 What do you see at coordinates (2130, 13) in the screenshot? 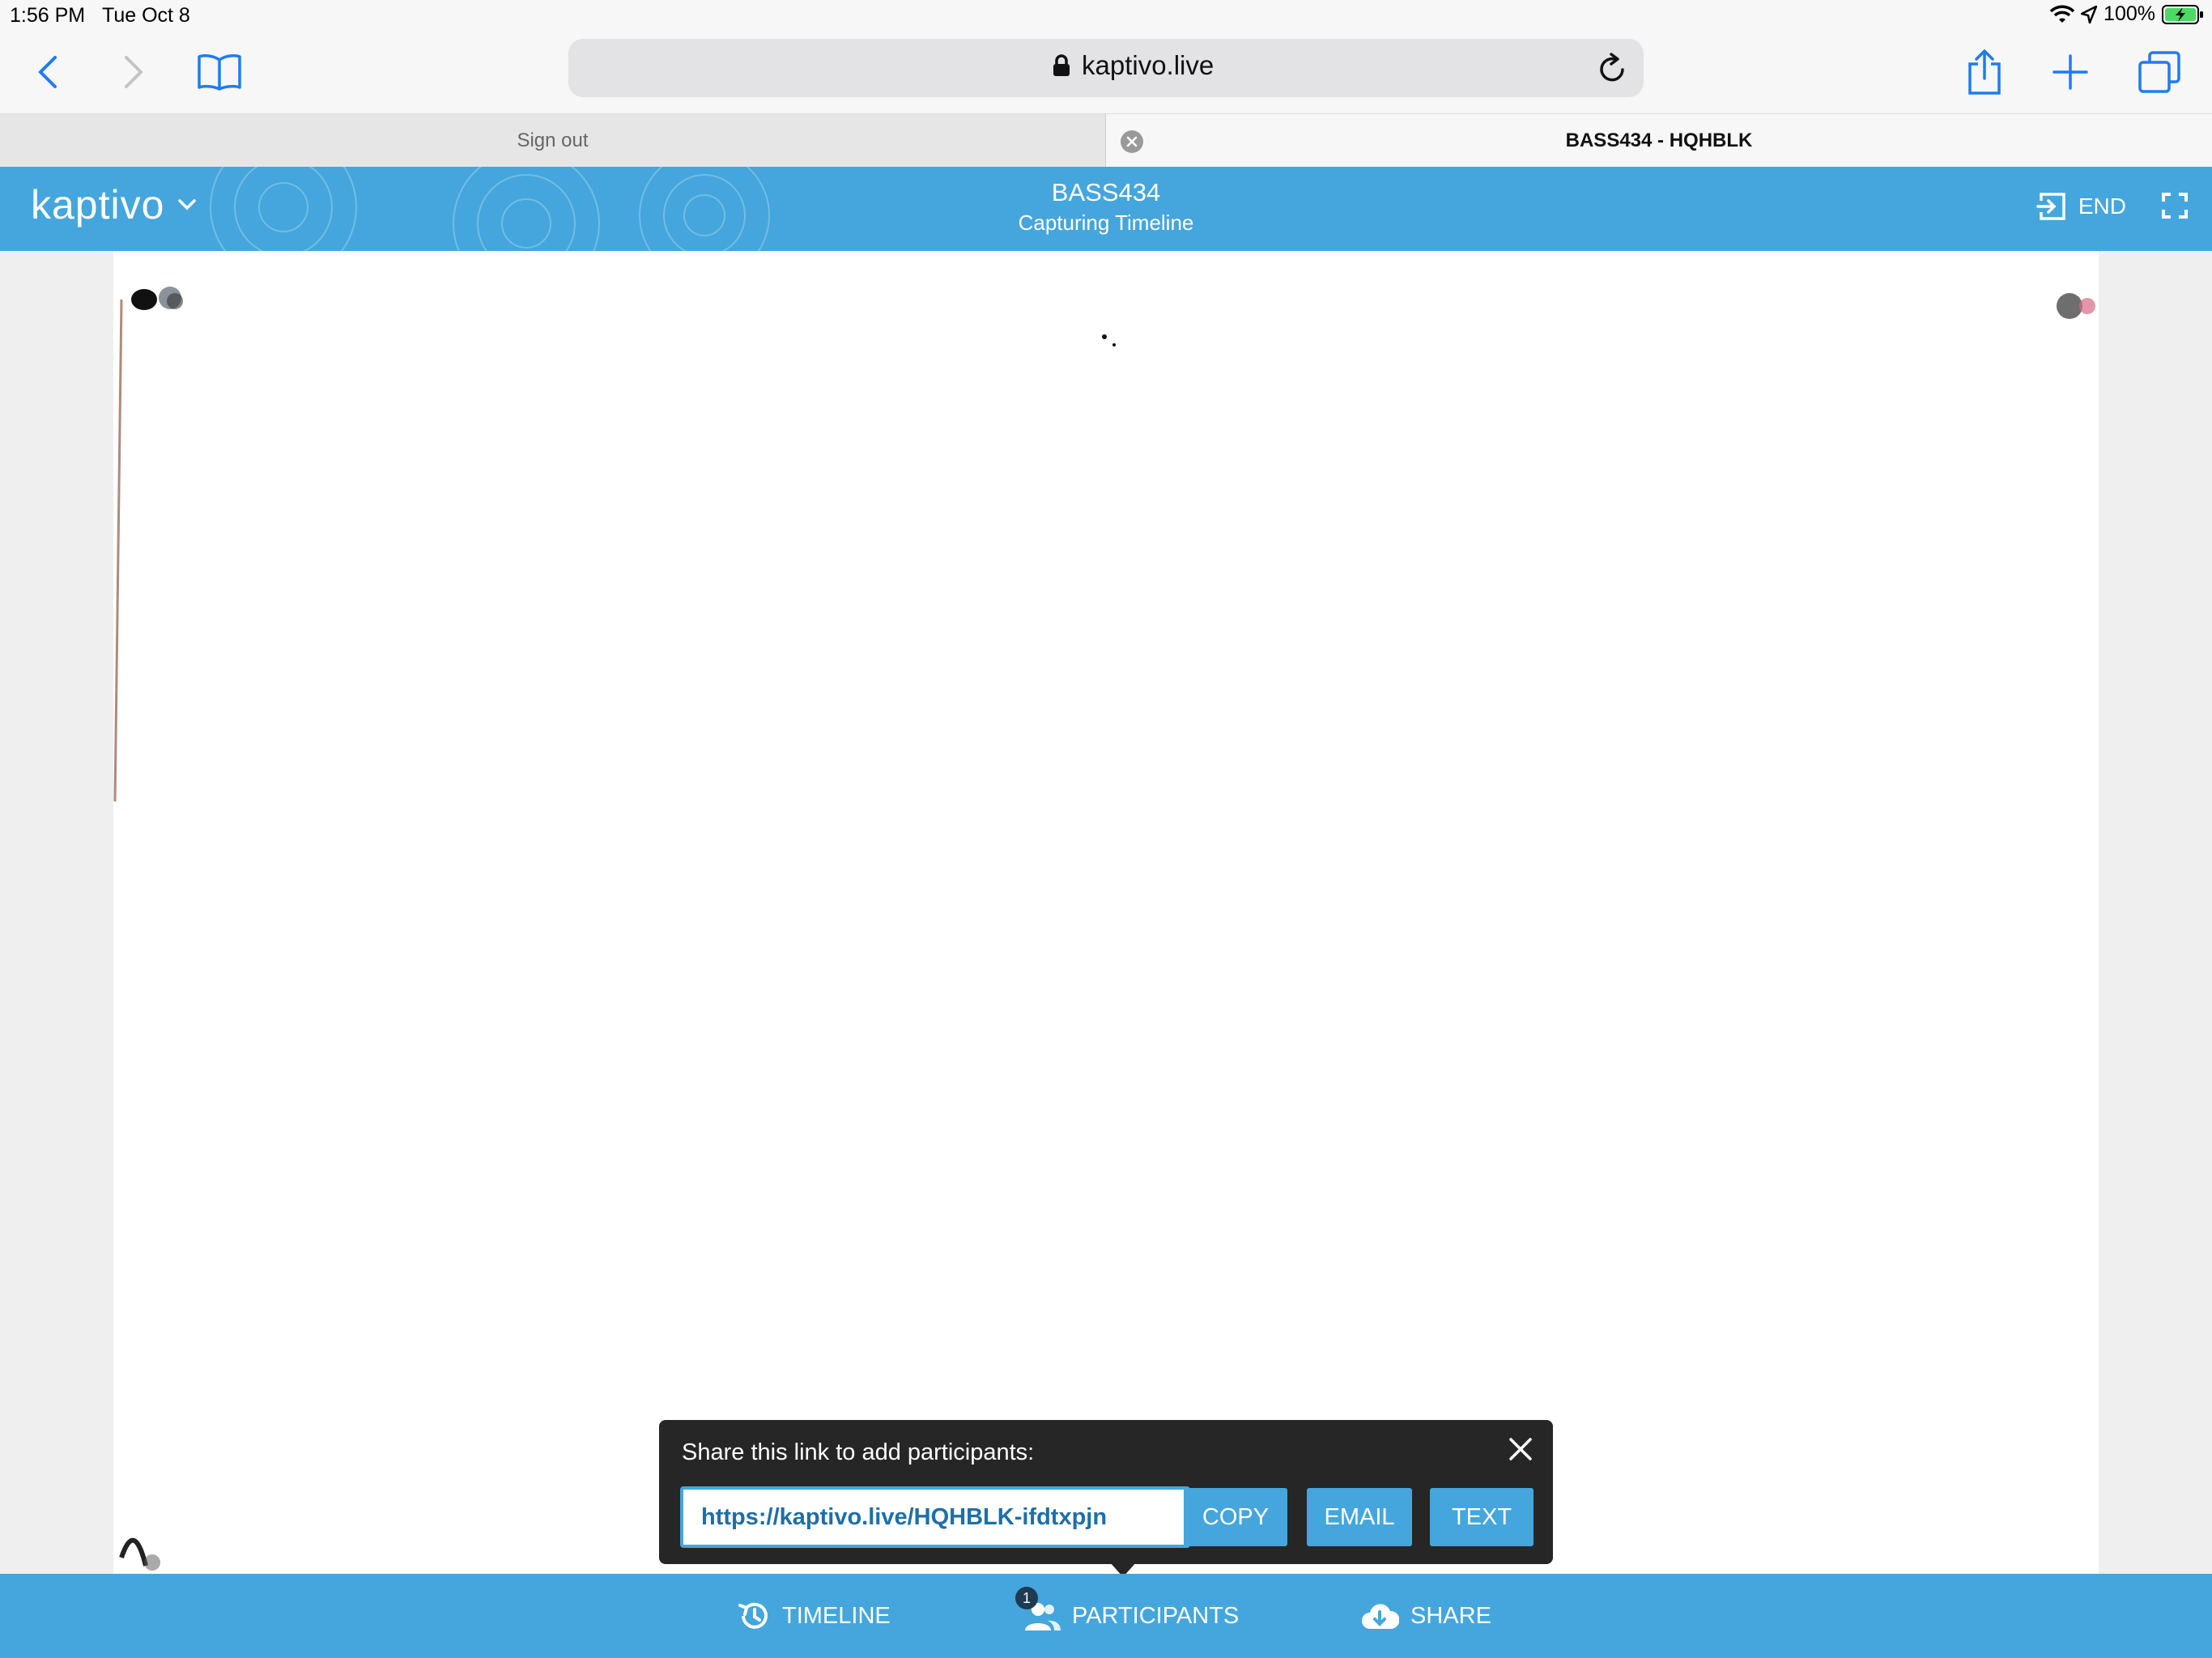
I see `battery-percent: 100%` at bounding box center [2130, 13].